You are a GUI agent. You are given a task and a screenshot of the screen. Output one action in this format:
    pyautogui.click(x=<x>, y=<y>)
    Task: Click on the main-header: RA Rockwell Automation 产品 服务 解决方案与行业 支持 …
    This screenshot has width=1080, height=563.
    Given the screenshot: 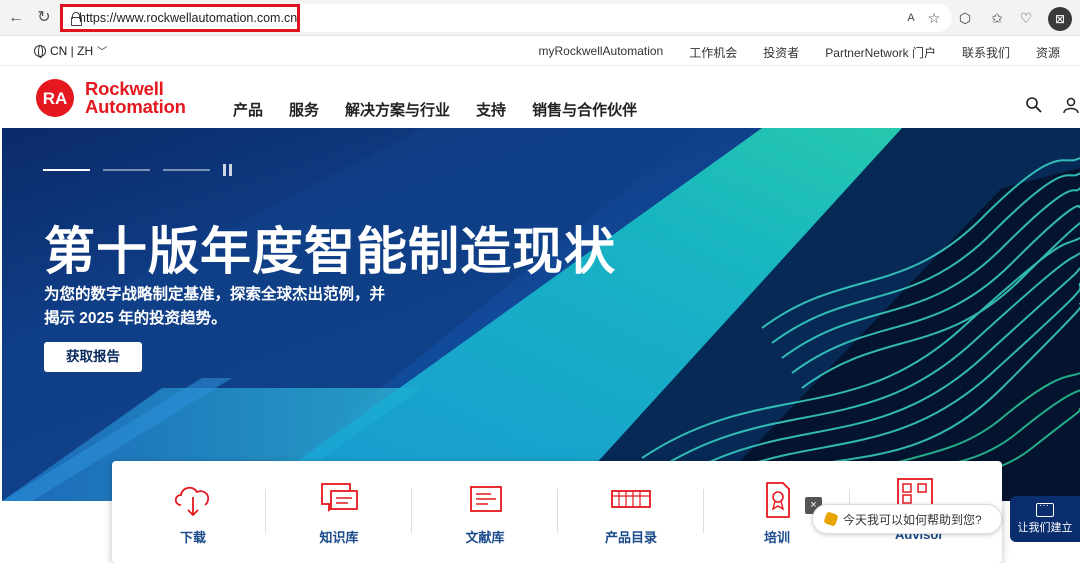 What is the action you would take?
    pyautogui.click(x=540, y=97)
    